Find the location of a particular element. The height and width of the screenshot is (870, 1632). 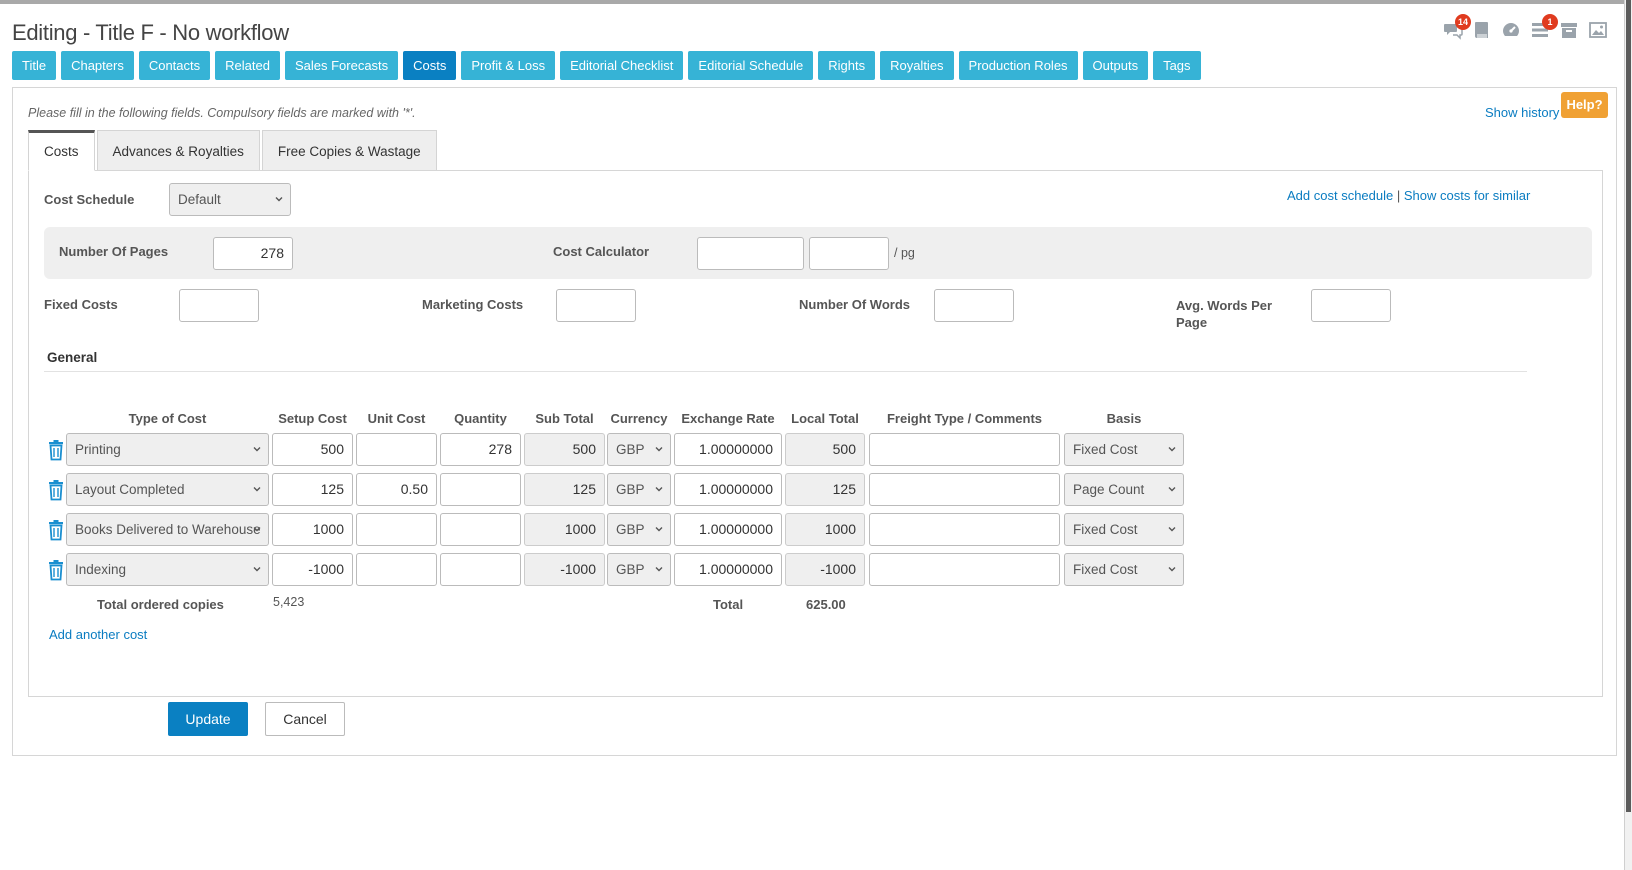

cost-schedule-select: Default is located at coordinates (230, 199).